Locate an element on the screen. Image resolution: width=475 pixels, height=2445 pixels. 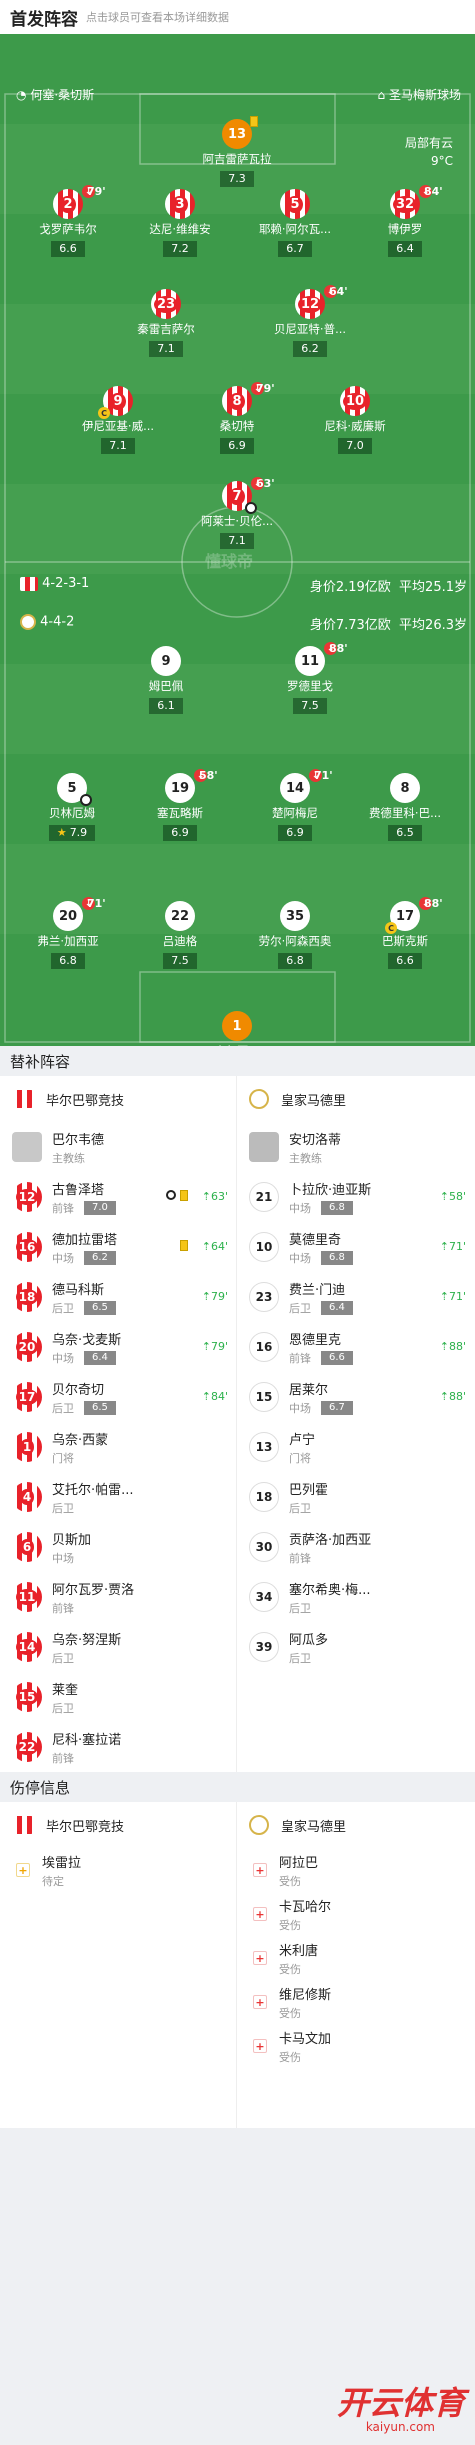
sub-player-row: 4 艾托尔·帕雷... 后卫 is located at coordinates (118, 1497).